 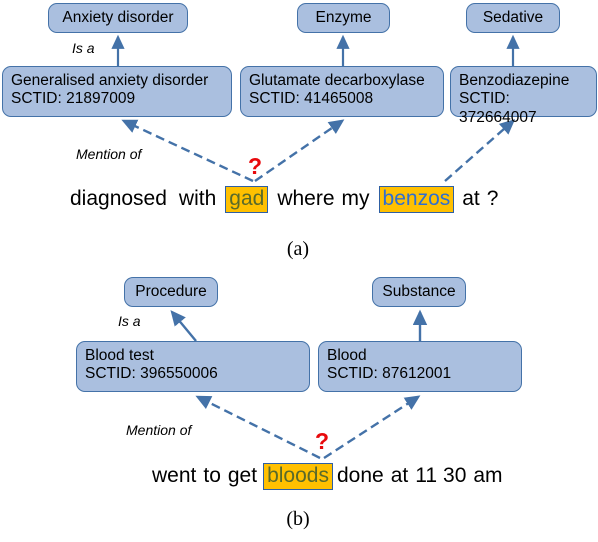 What do you see at coordinates (514, 80) in the screenshot?
I see `concept-node-name: Benzodiazepine` at bounding box center [514, 80].